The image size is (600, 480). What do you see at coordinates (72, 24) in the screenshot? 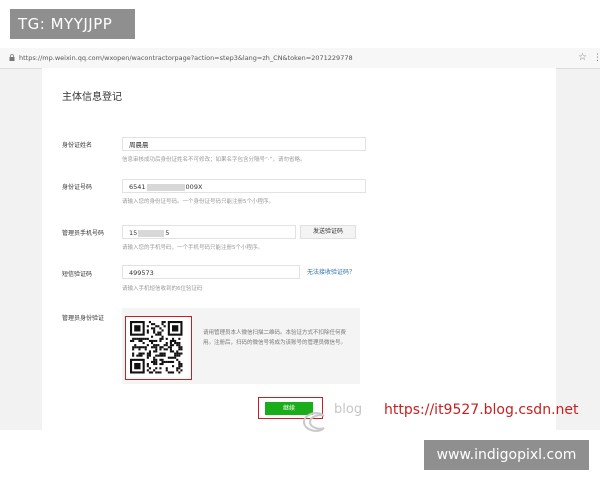
I see `top-left-badge: TG: MYYJJPP` at bounding box center [72, 24].